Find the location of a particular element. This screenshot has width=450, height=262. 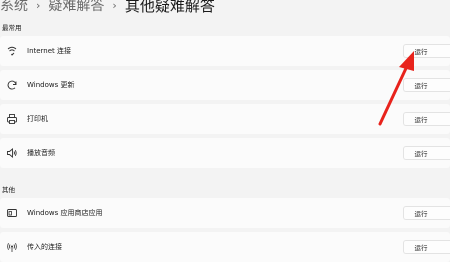

speaker-icon is located at coordinates (12, 153).